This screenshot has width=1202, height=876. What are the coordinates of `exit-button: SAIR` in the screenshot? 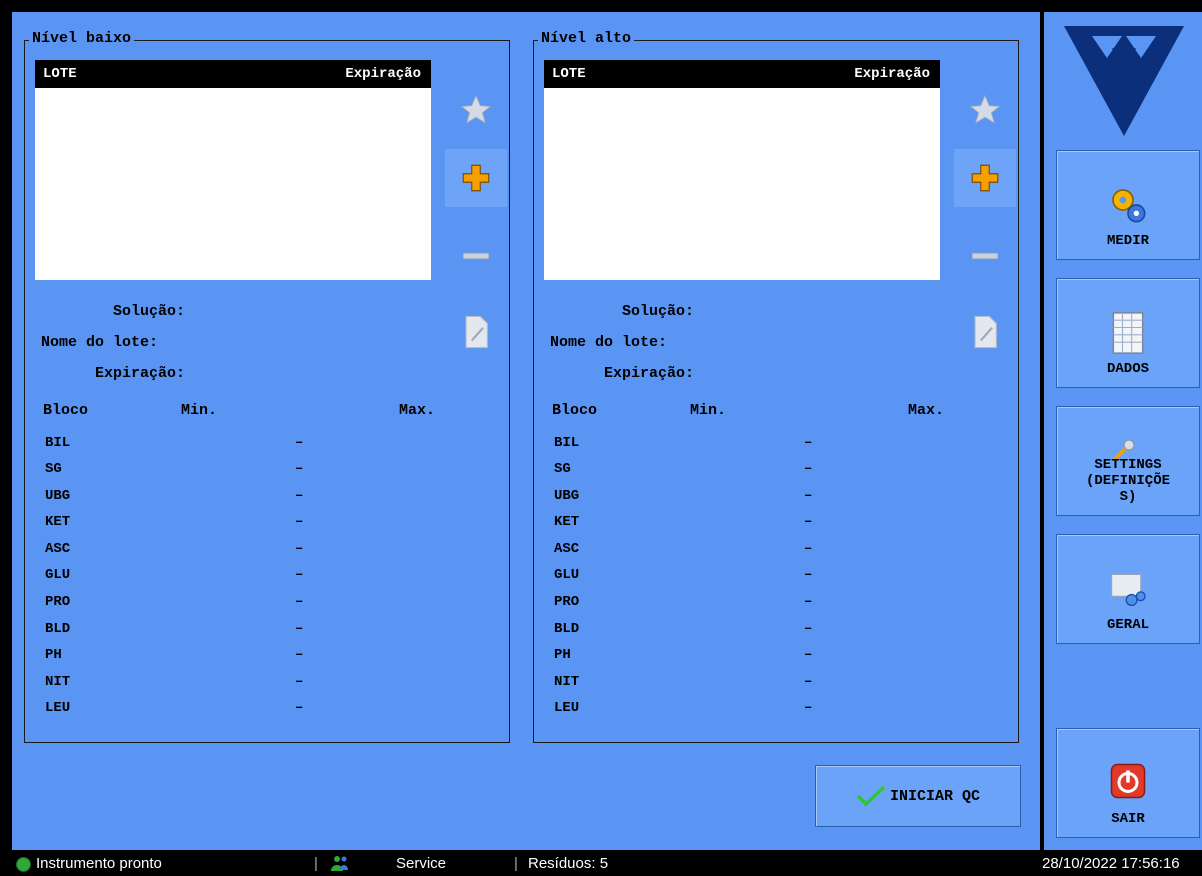 It's located at (1128, 783).